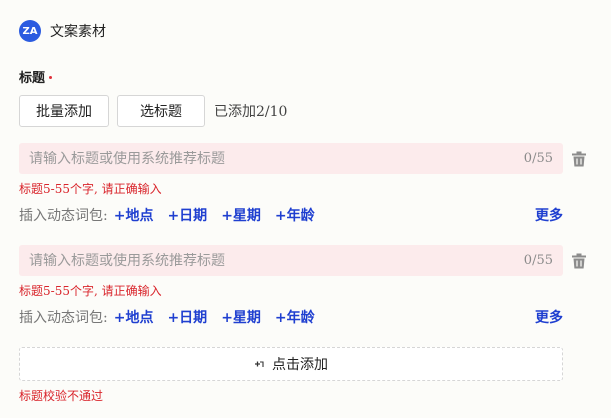 This screenshot has height=418, width=611. Describe the element at coordinates (51, 77) in the screenshot. I see `required-indicator` at that location.